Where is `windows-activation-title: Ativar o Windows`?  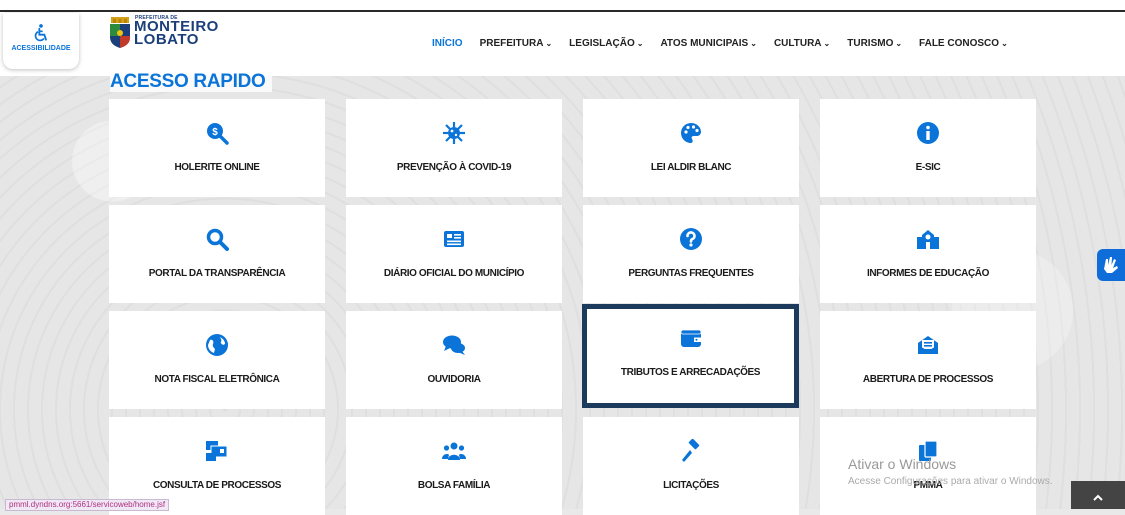 windows-activation-title: Ativar o Windows is located at coordinates (902, 464).